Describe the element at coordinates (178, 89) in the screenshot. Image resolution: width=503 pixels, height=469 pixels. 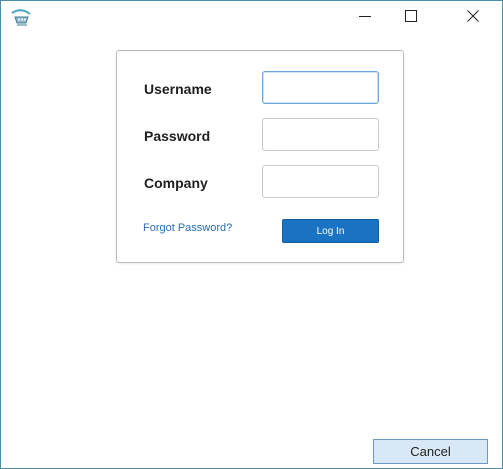
I see `username-label: Username` at that location.